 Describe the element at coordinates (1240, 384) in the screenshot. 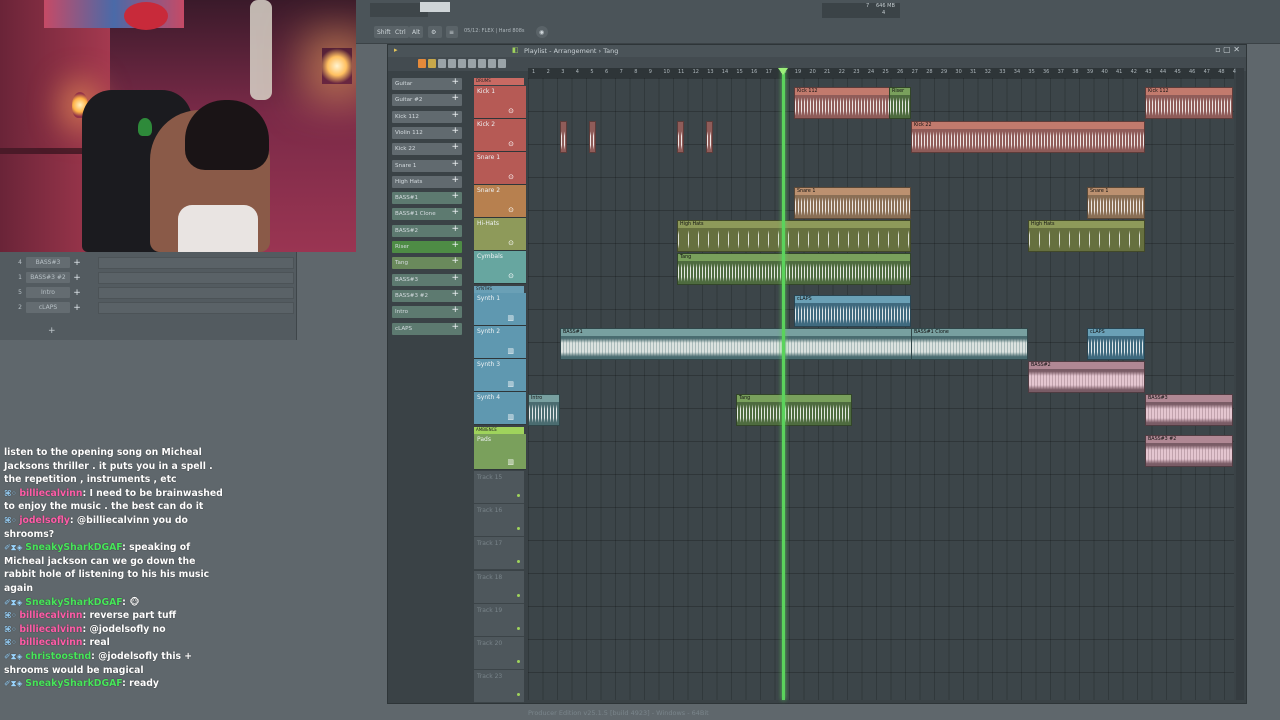

I see `vertical-scrollbar` at that location.